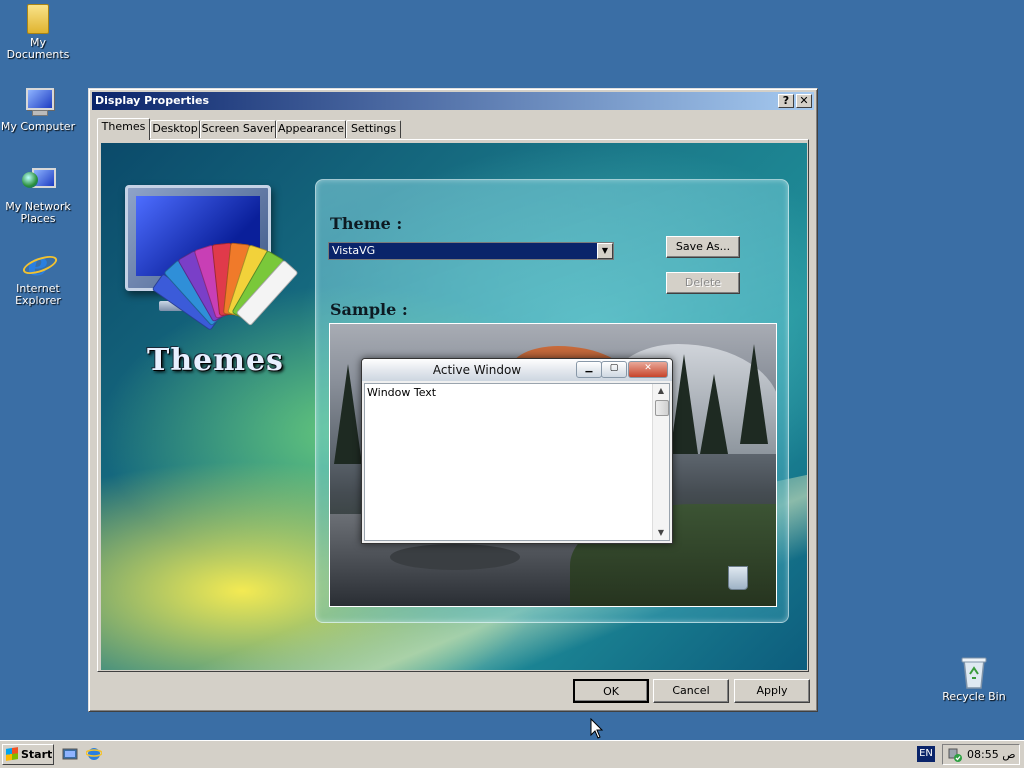 The height and width of the screenshot is (768, 1024). I want to click on minimize-icon: ▁, so click(589, 369).